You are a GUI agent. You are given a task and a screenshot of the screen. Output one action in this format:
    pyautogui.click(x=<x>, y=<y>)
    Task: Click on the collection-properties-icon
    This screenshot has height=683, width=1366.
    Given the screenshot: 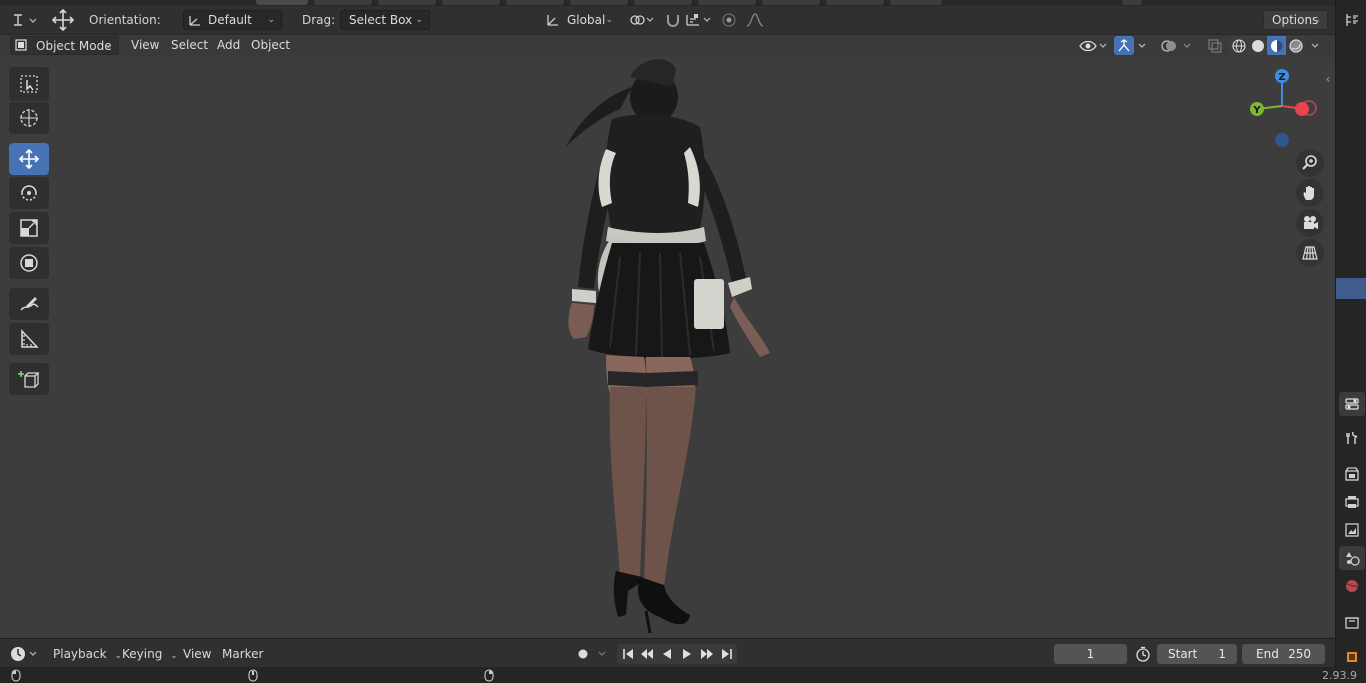 What is the action you would take?
    pyautogui.click(x=1352, y=622)
    